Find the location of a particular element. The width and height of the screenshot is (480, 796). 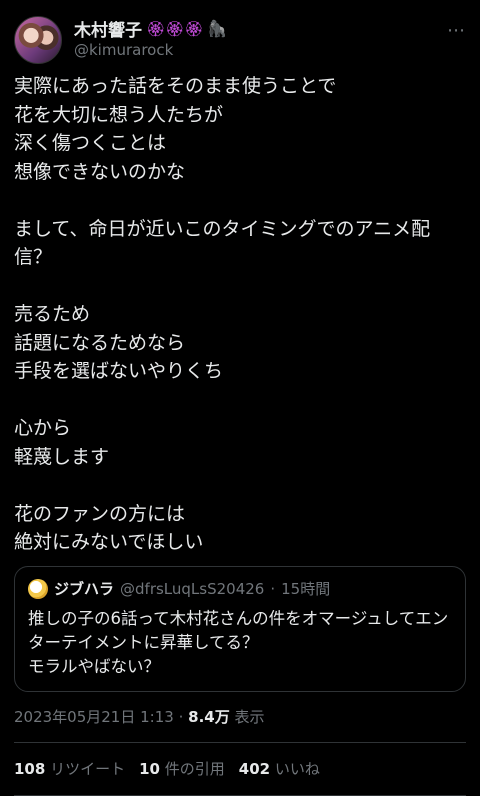

quoted-author-name: ジブハラ is located at coordinates (84, 589).